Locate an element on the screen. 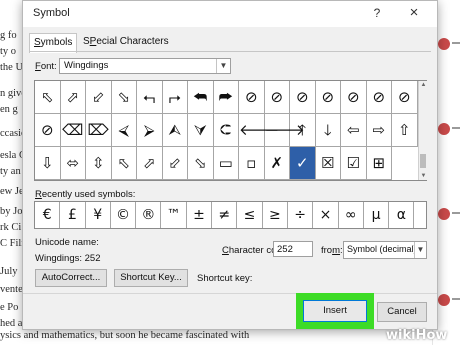 This screenshot has width=460, height=345. tab-symbols: Symbols is located at coordinates (53, 43).